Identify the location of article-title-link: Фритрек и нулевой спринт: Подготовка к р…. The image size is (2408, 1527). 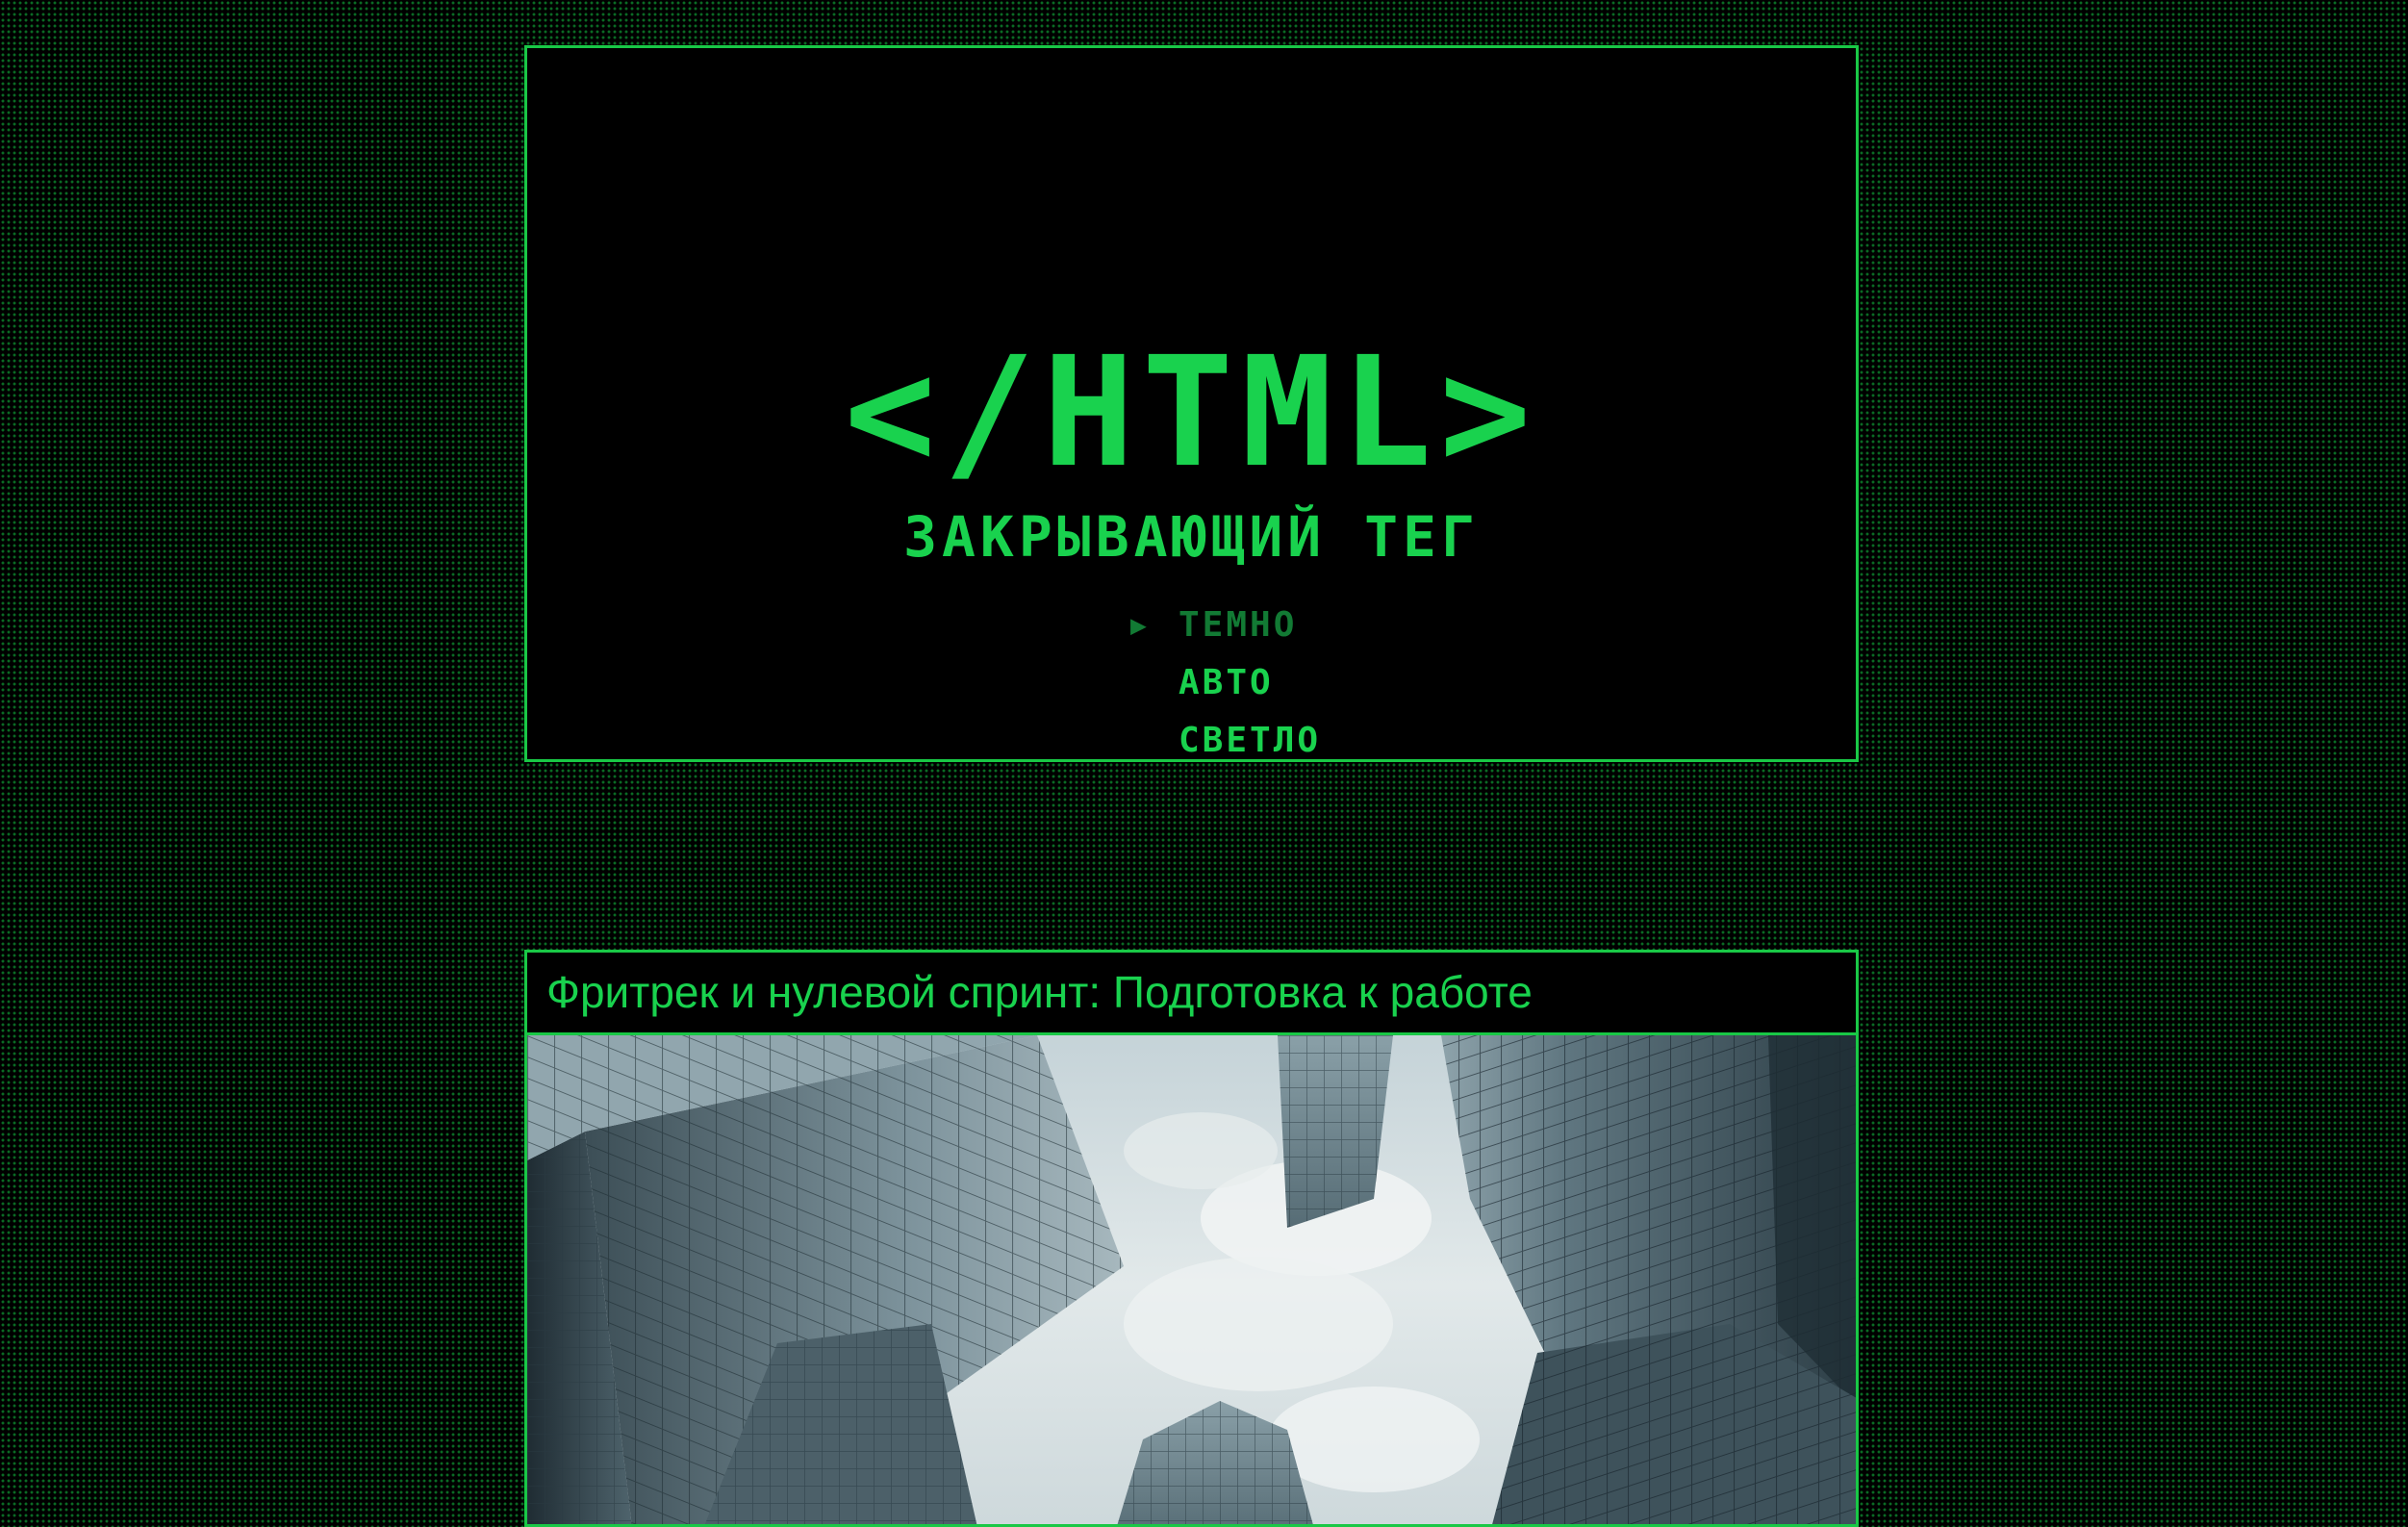
(1191, 994).